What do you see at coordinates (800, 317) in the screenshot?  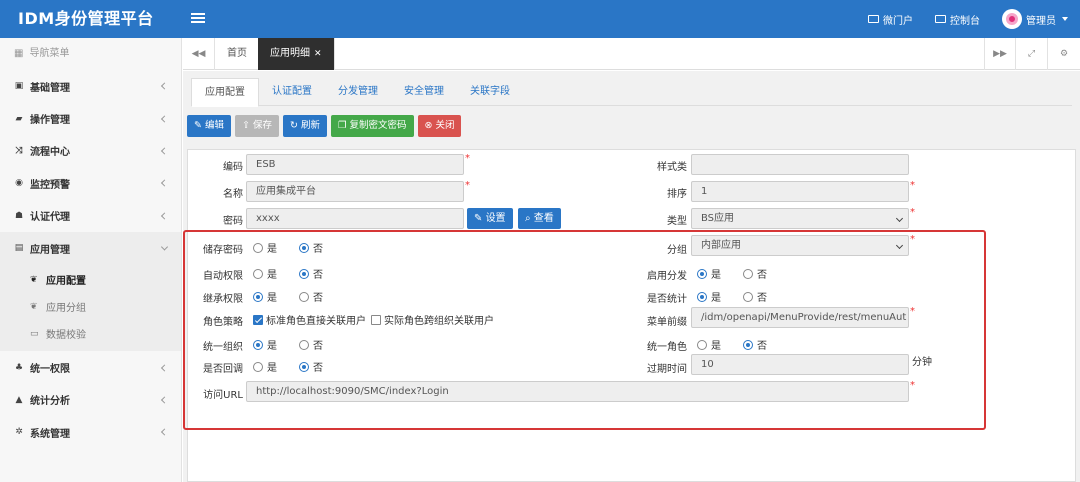 I see `menu-prefix-field: /idm/openapi/MenuProvide/rest/menuAut` at bounding box center [800, 317].